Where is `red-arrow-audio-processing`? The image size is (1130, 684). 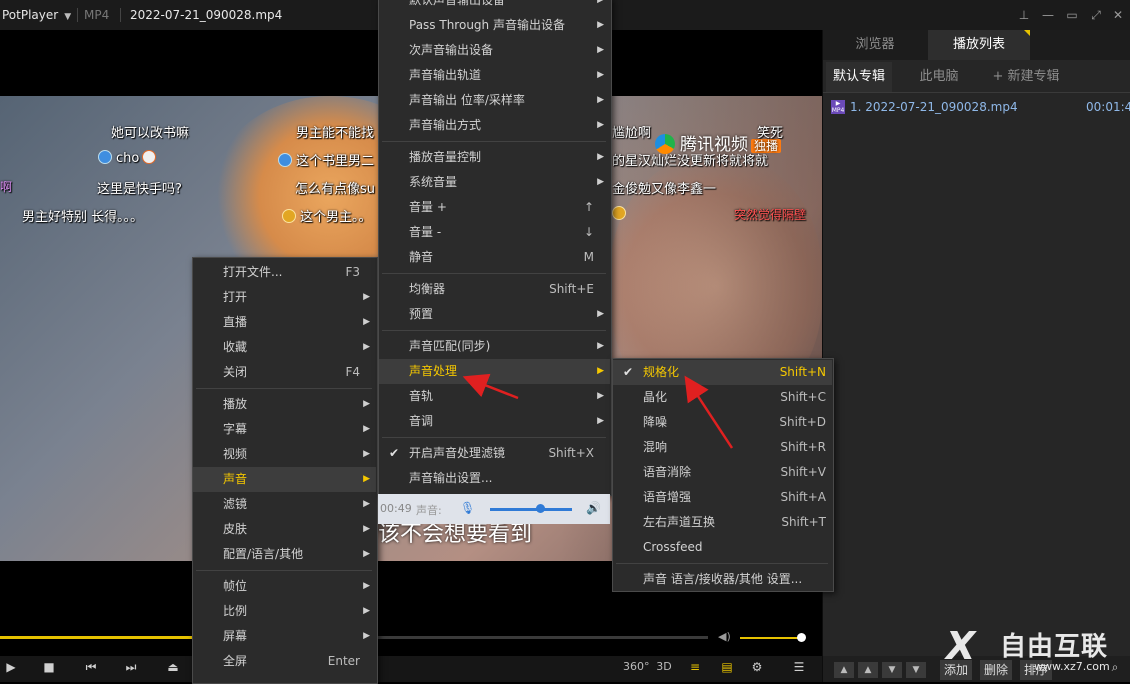
red-arrow-audio-processing is located at coordinates (490, 386).